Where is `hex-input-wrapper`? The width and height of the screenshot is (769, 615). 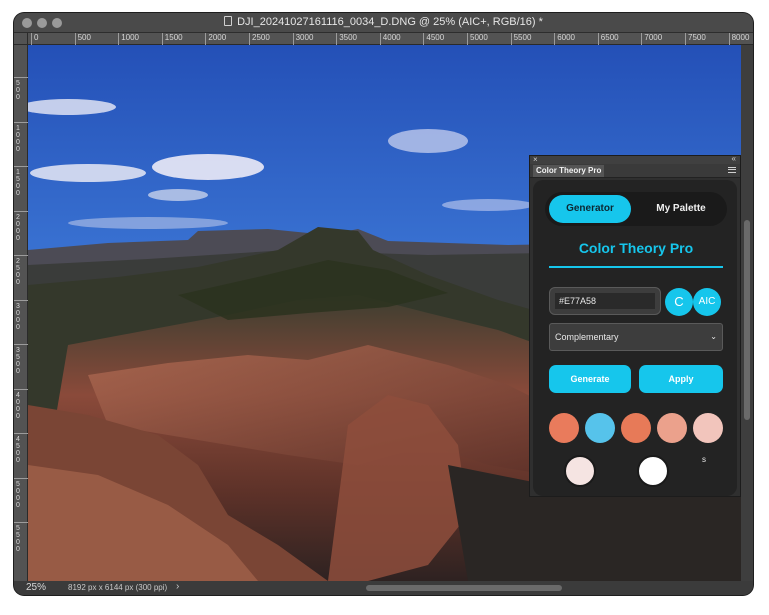 hex-input-wrapper is located at coordinates (605, 301).